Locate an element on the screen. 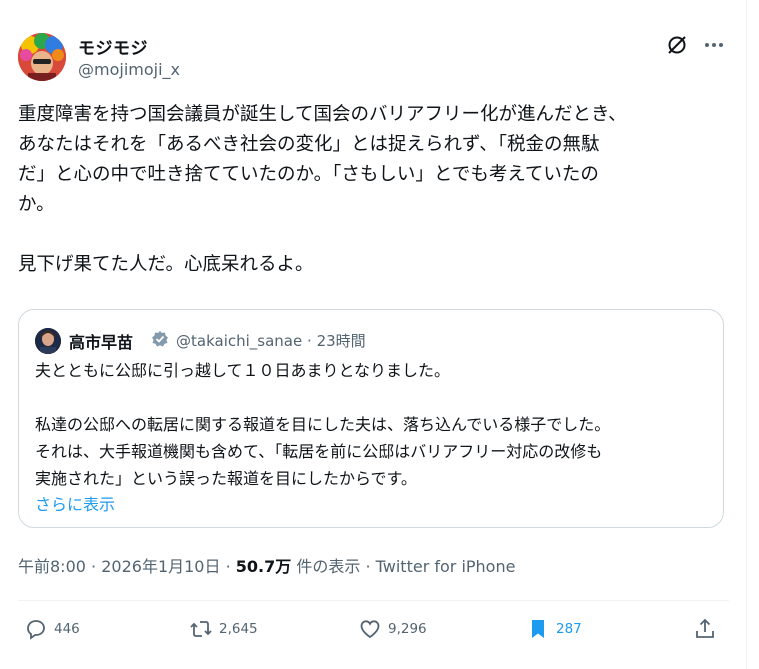  quote-author-name: 高市早苗 is located at coordinates (101, 341).